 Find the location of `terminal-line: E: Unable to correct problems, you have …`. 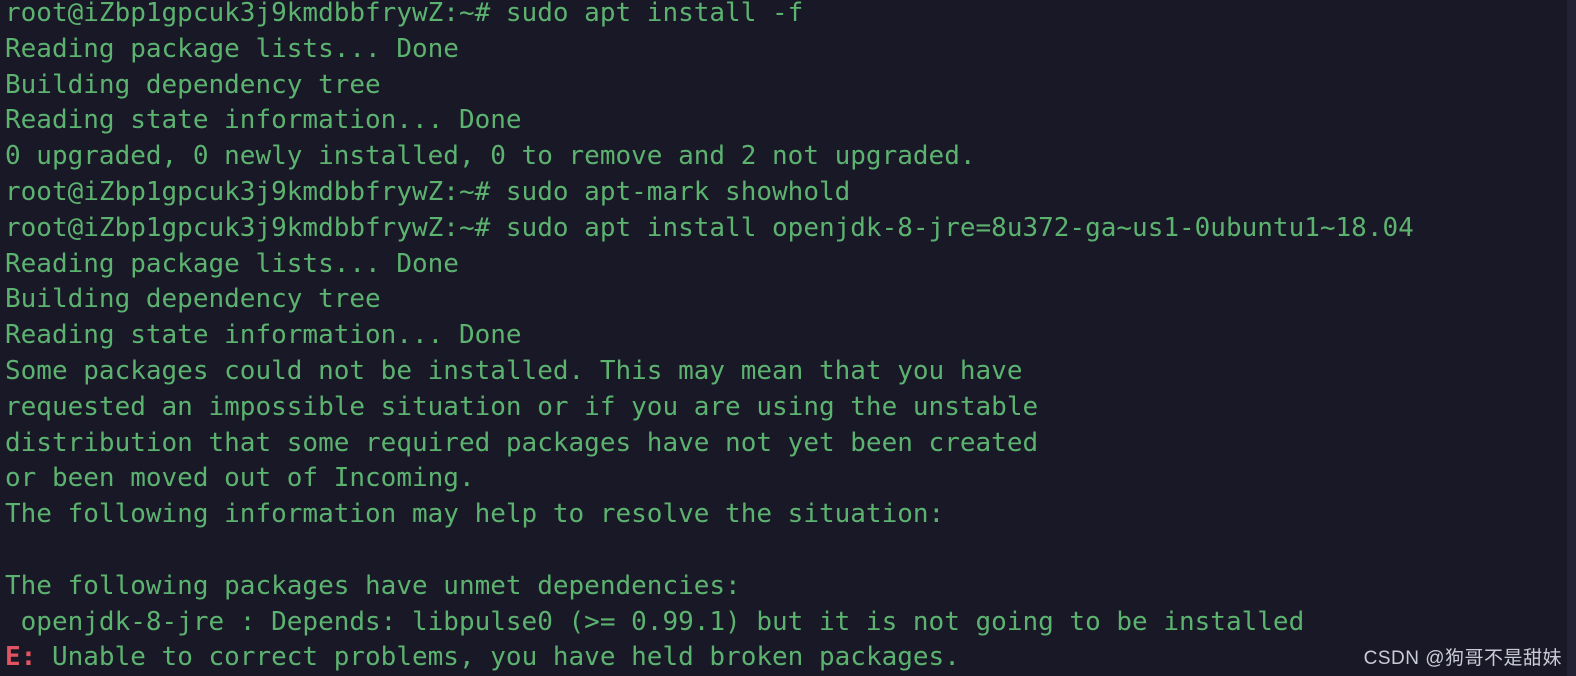

terminal-line: E: Unable to correct problems, you have … is located at coordinates (788, 658).